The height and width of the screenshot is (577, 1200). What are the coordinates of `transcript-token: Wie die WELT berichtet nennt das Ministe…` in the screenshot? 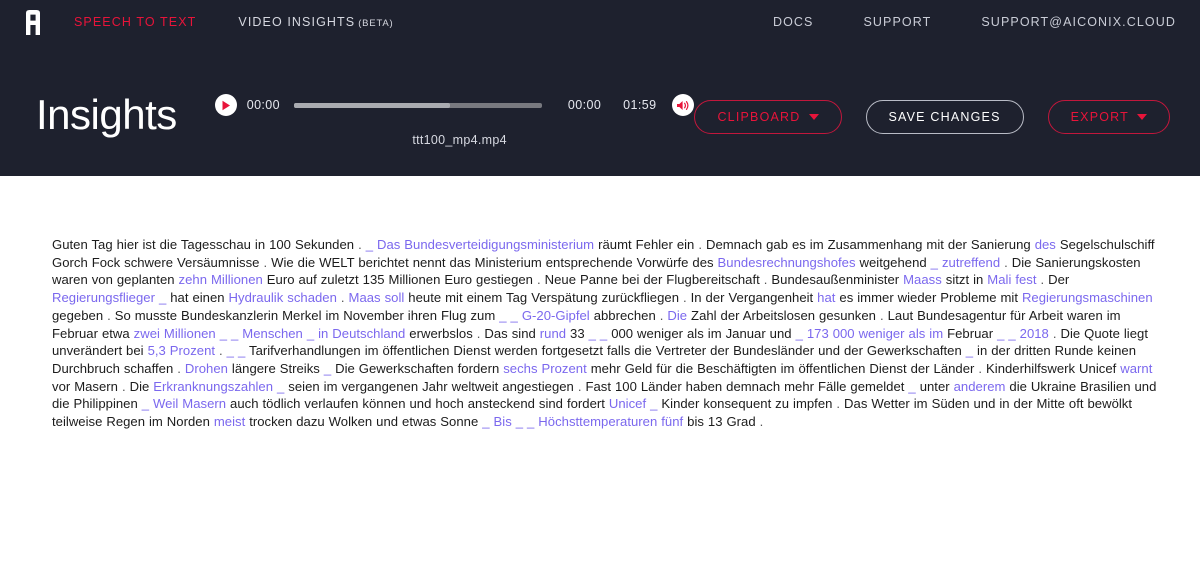 It's located at (492, 262).